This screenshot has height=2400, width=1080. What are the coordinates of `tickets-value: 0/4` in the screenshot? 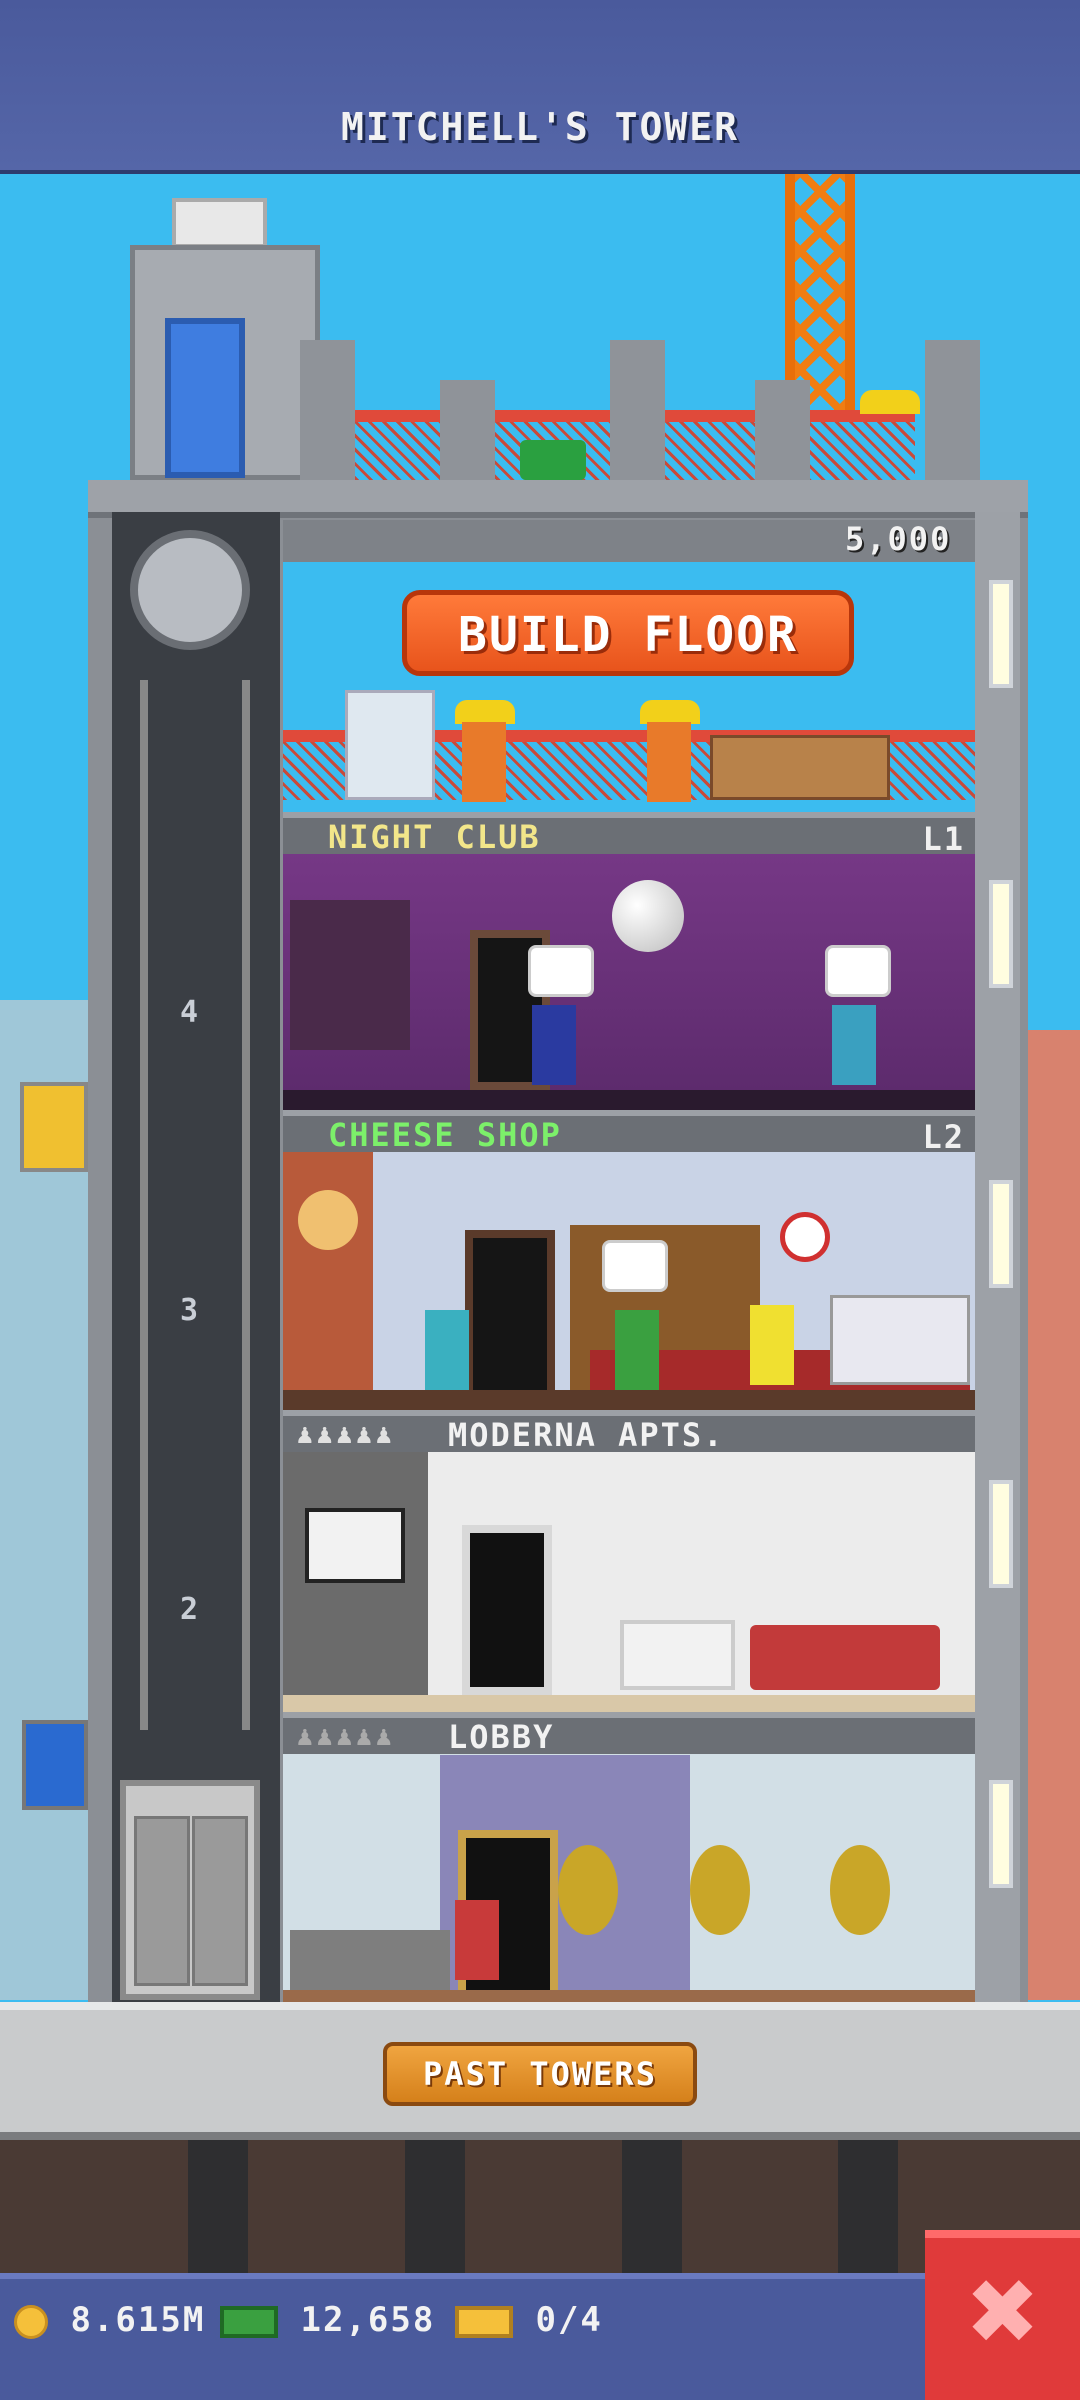 It's located at (569, 2320).